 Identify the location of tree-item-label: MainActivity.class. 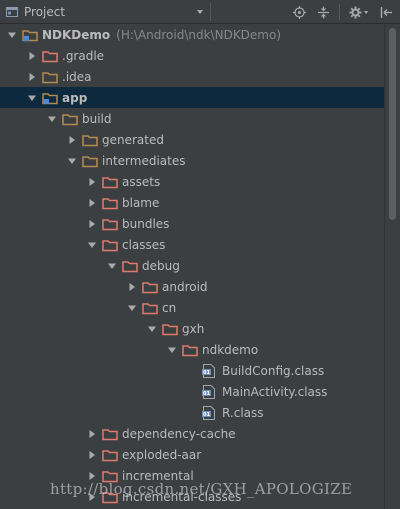
(275, 391).